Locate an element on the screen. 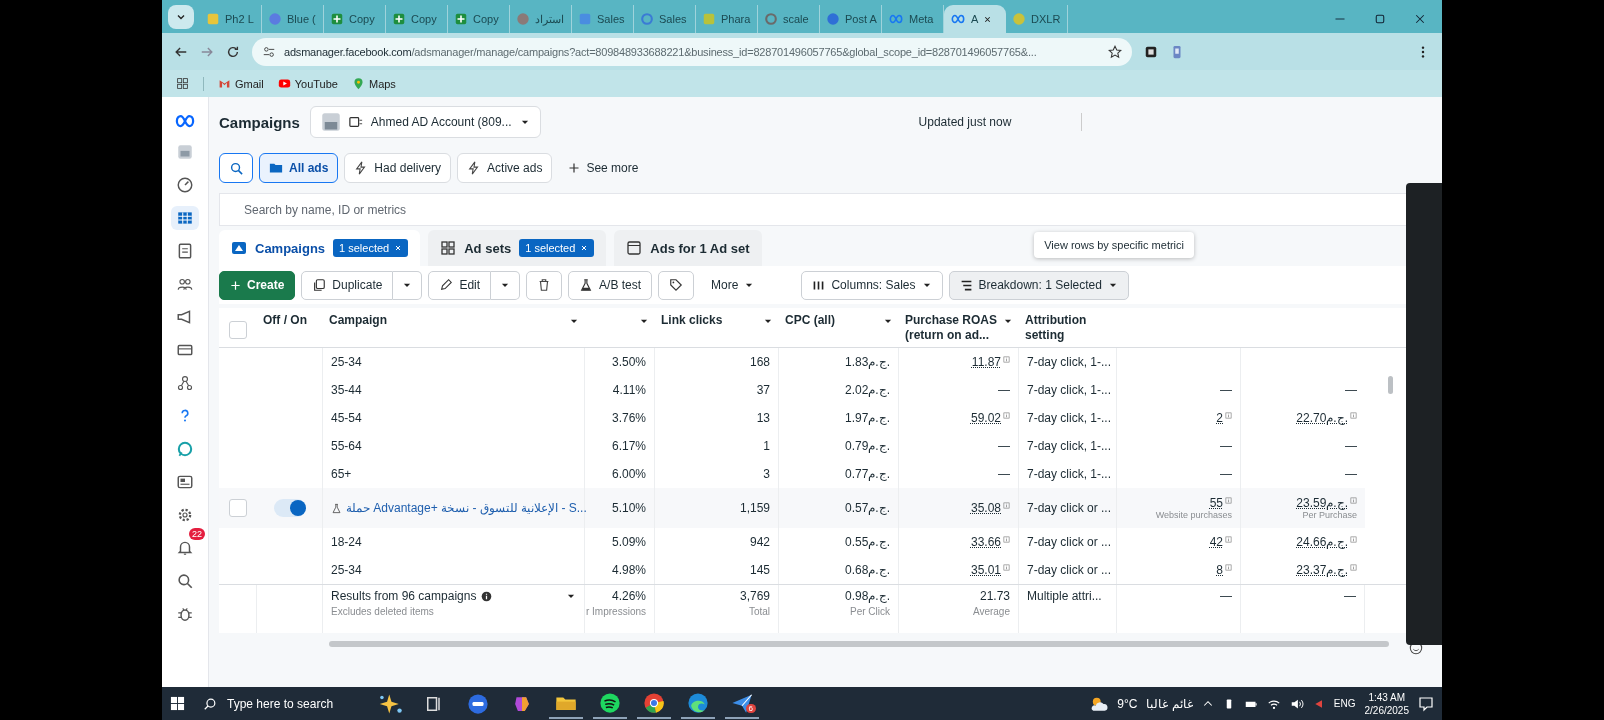 The image size is (1604, 720). metric-link: 59.02 is located at coordinates (985, 418).